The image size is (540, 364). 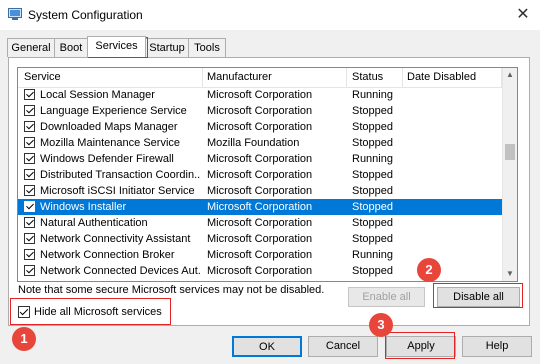 I want to click on service-name: Local Session Manager, so click(x=97, y=95).